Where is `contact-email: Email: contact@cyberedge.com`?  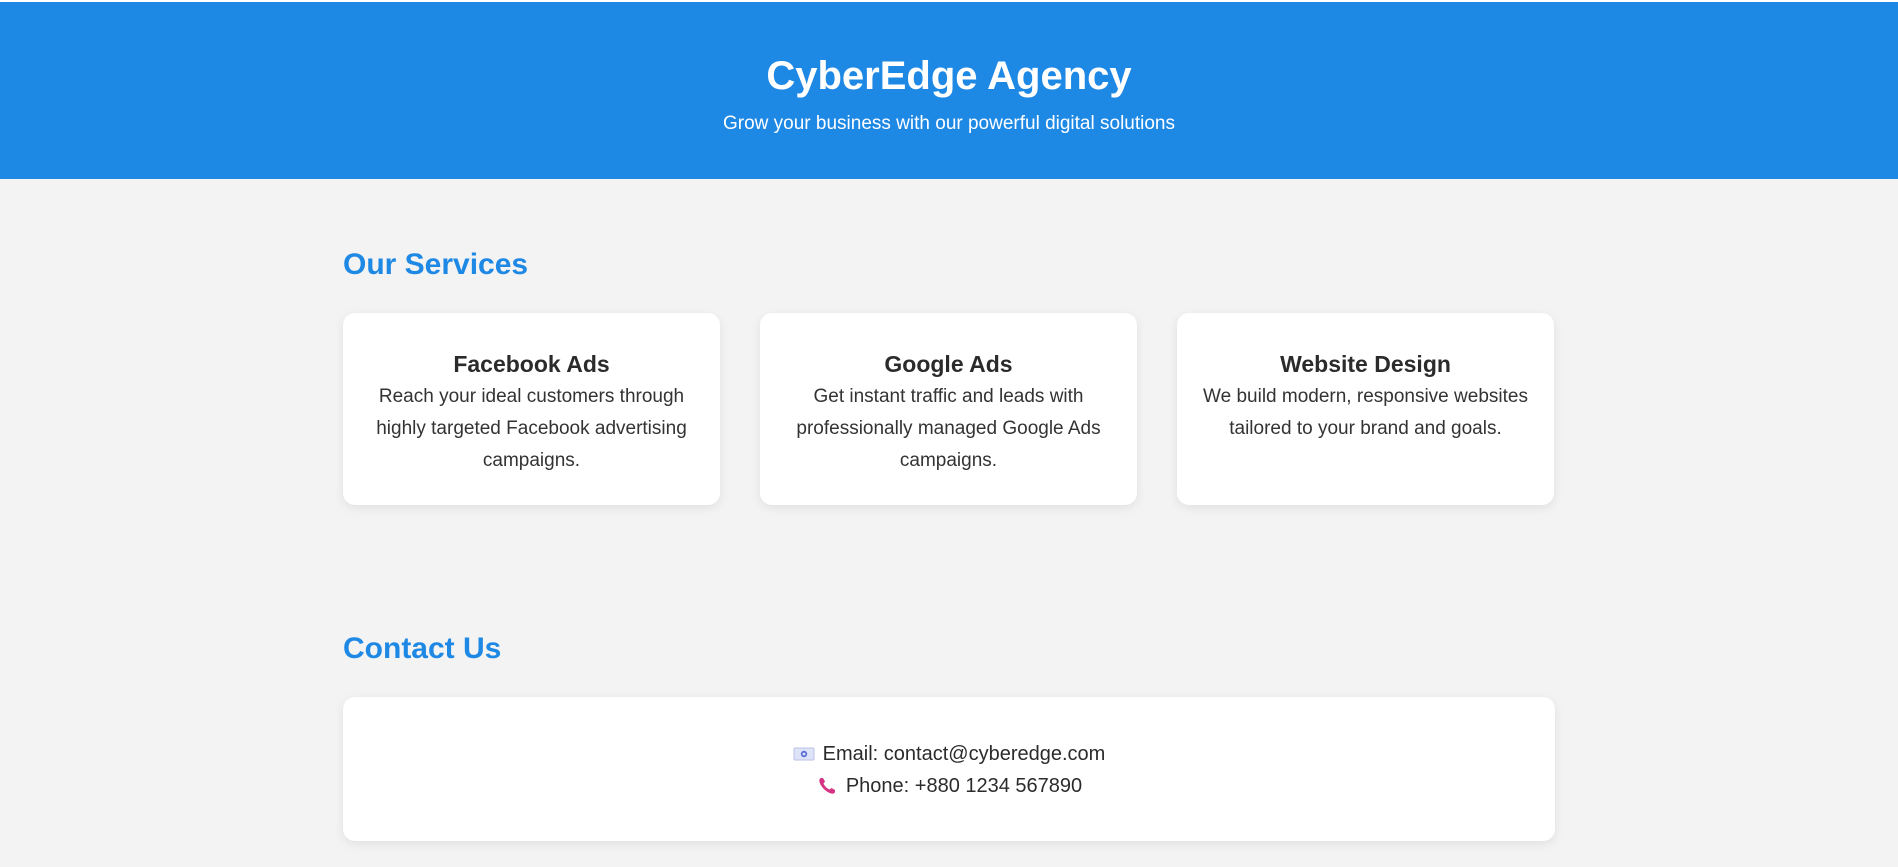 contact-email: Email: contact@cyberedge.com is located at coordinates (964, 754).